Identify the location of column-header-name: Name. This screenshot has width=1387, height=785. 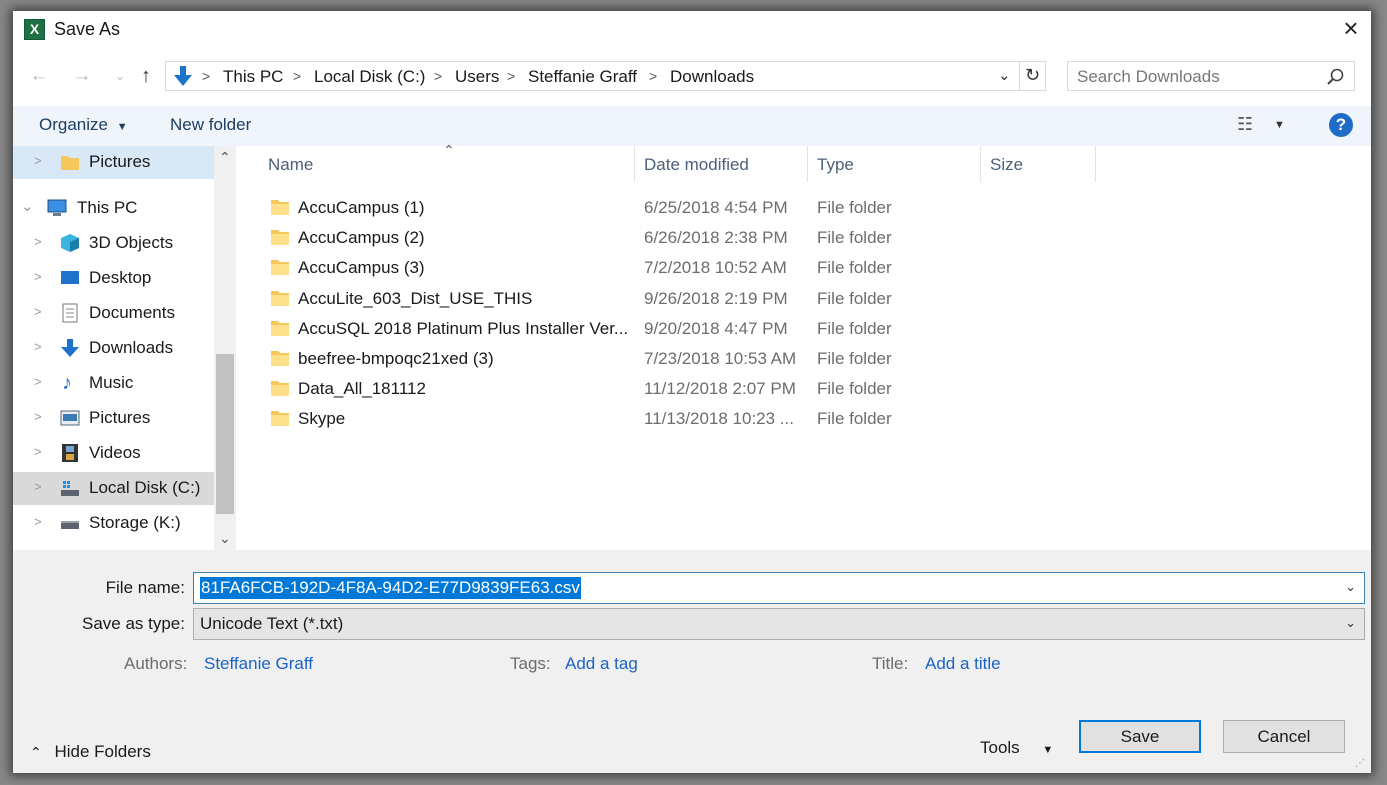
(290, 165).